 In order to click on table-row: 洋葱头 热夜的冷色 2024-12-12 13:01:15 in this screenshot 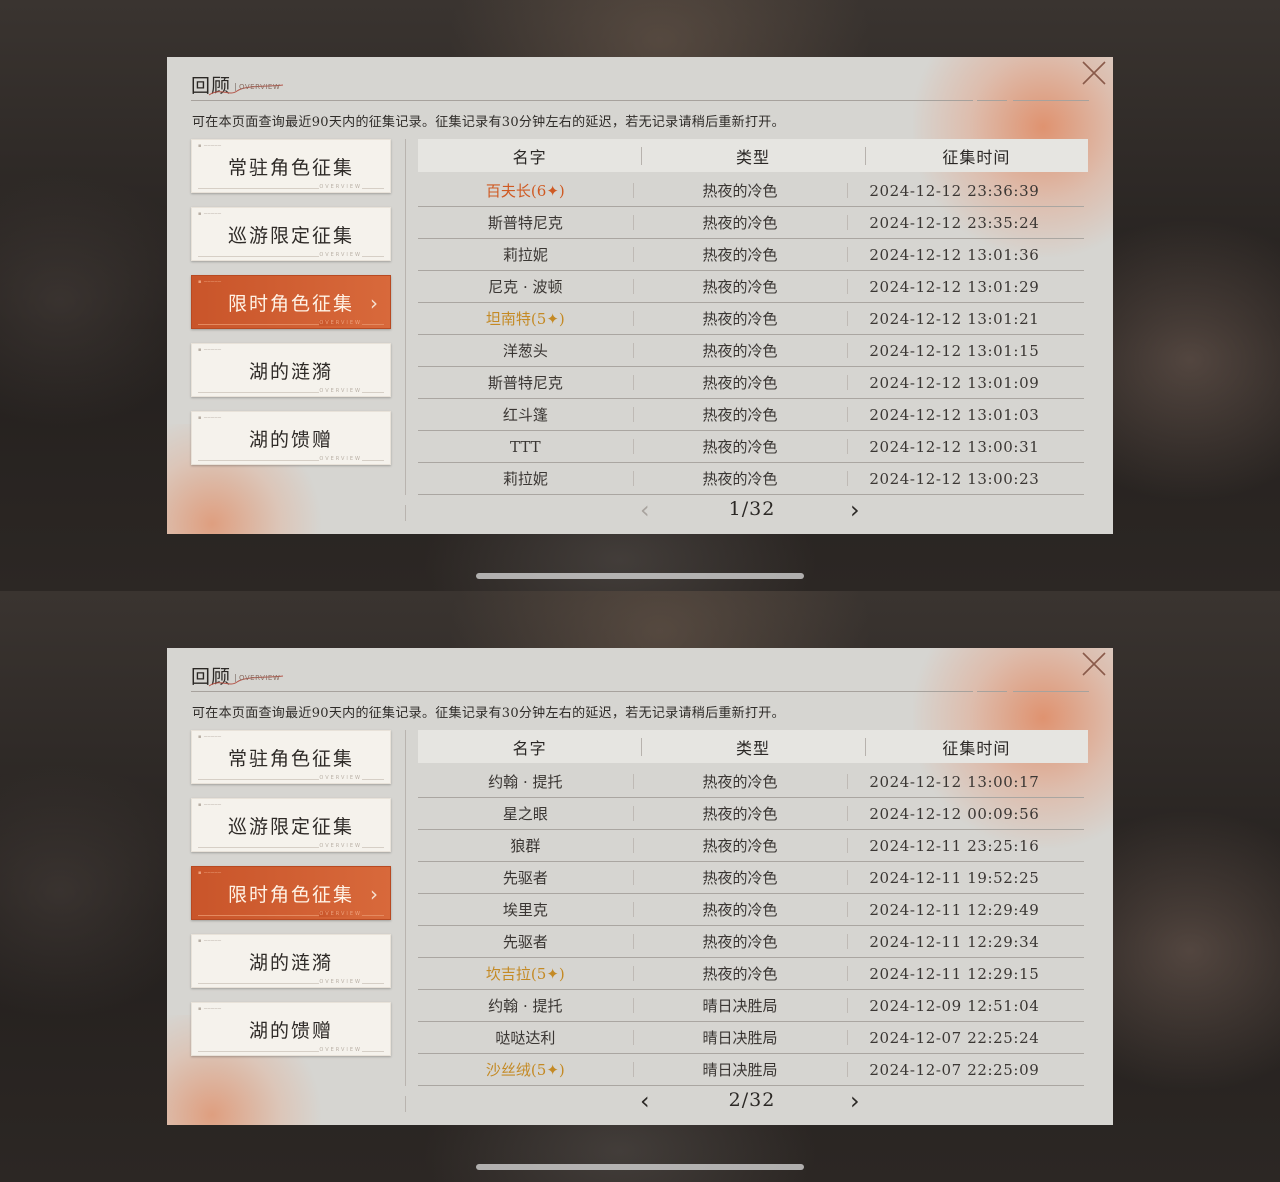, I will do `click(751, 351)`.